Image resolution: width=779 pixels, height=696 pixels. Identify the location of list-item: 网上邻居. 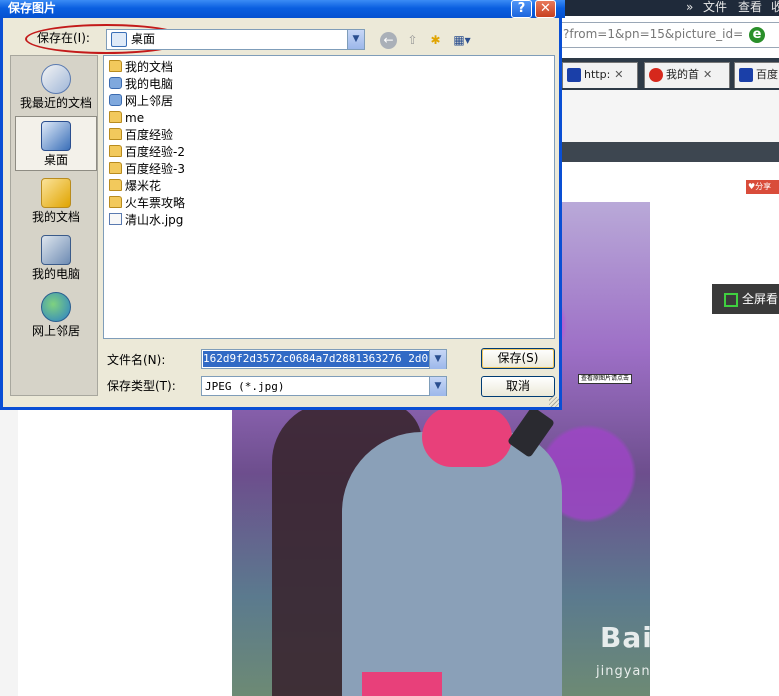
(141, 101).